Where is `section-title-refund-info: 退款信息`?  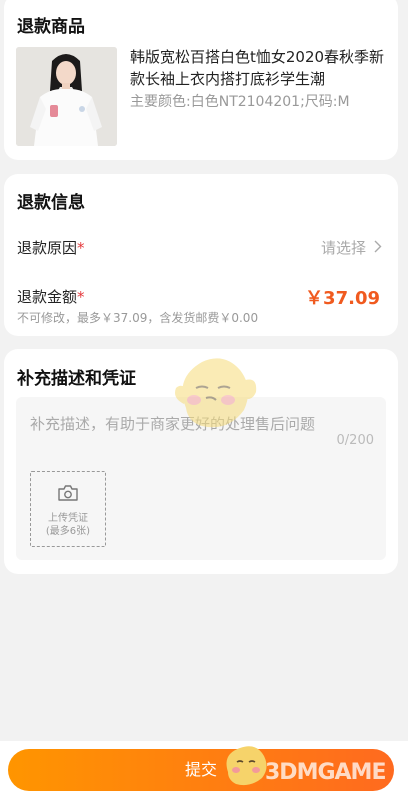 section-title-refund-info: 退款信息 is located at coordinates (51, 203).